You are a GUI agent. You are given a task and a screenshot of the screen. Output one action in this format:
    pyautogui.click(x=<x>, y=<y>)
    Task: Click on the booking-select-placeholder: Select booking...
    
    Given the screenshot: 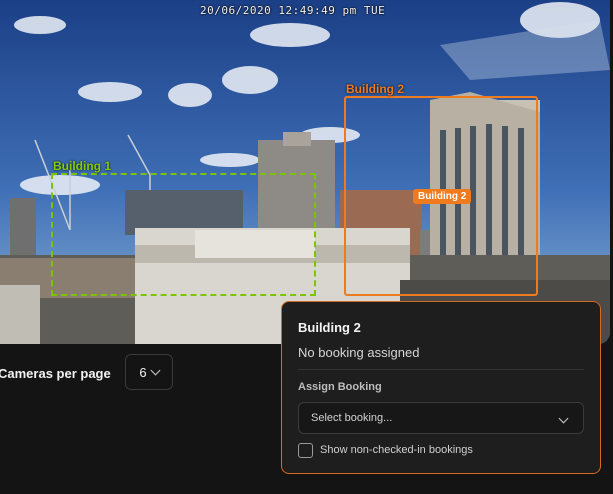 What is the action you would take?
    pyautogui.click(x=352, y=418)
    